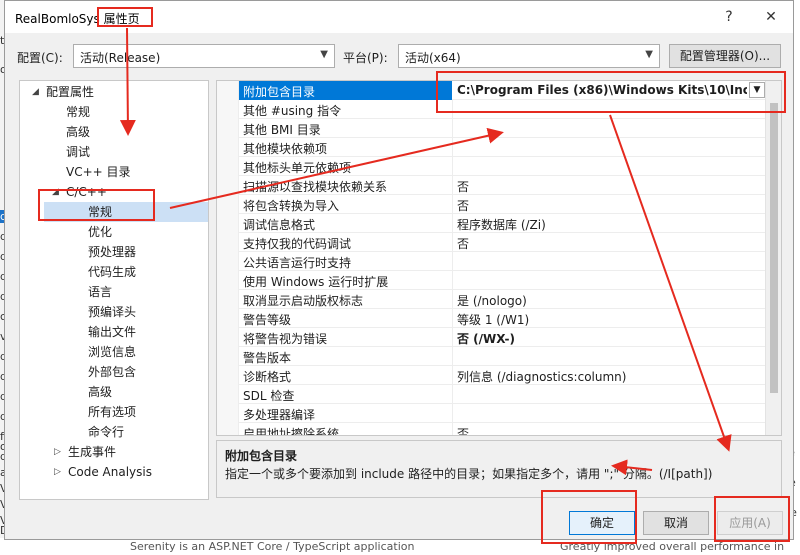  What do you see at coordinates (297, 168) in the screenshot?
I see `property-name: 其他标头单元依赖项` at bounding box center [297, 168].